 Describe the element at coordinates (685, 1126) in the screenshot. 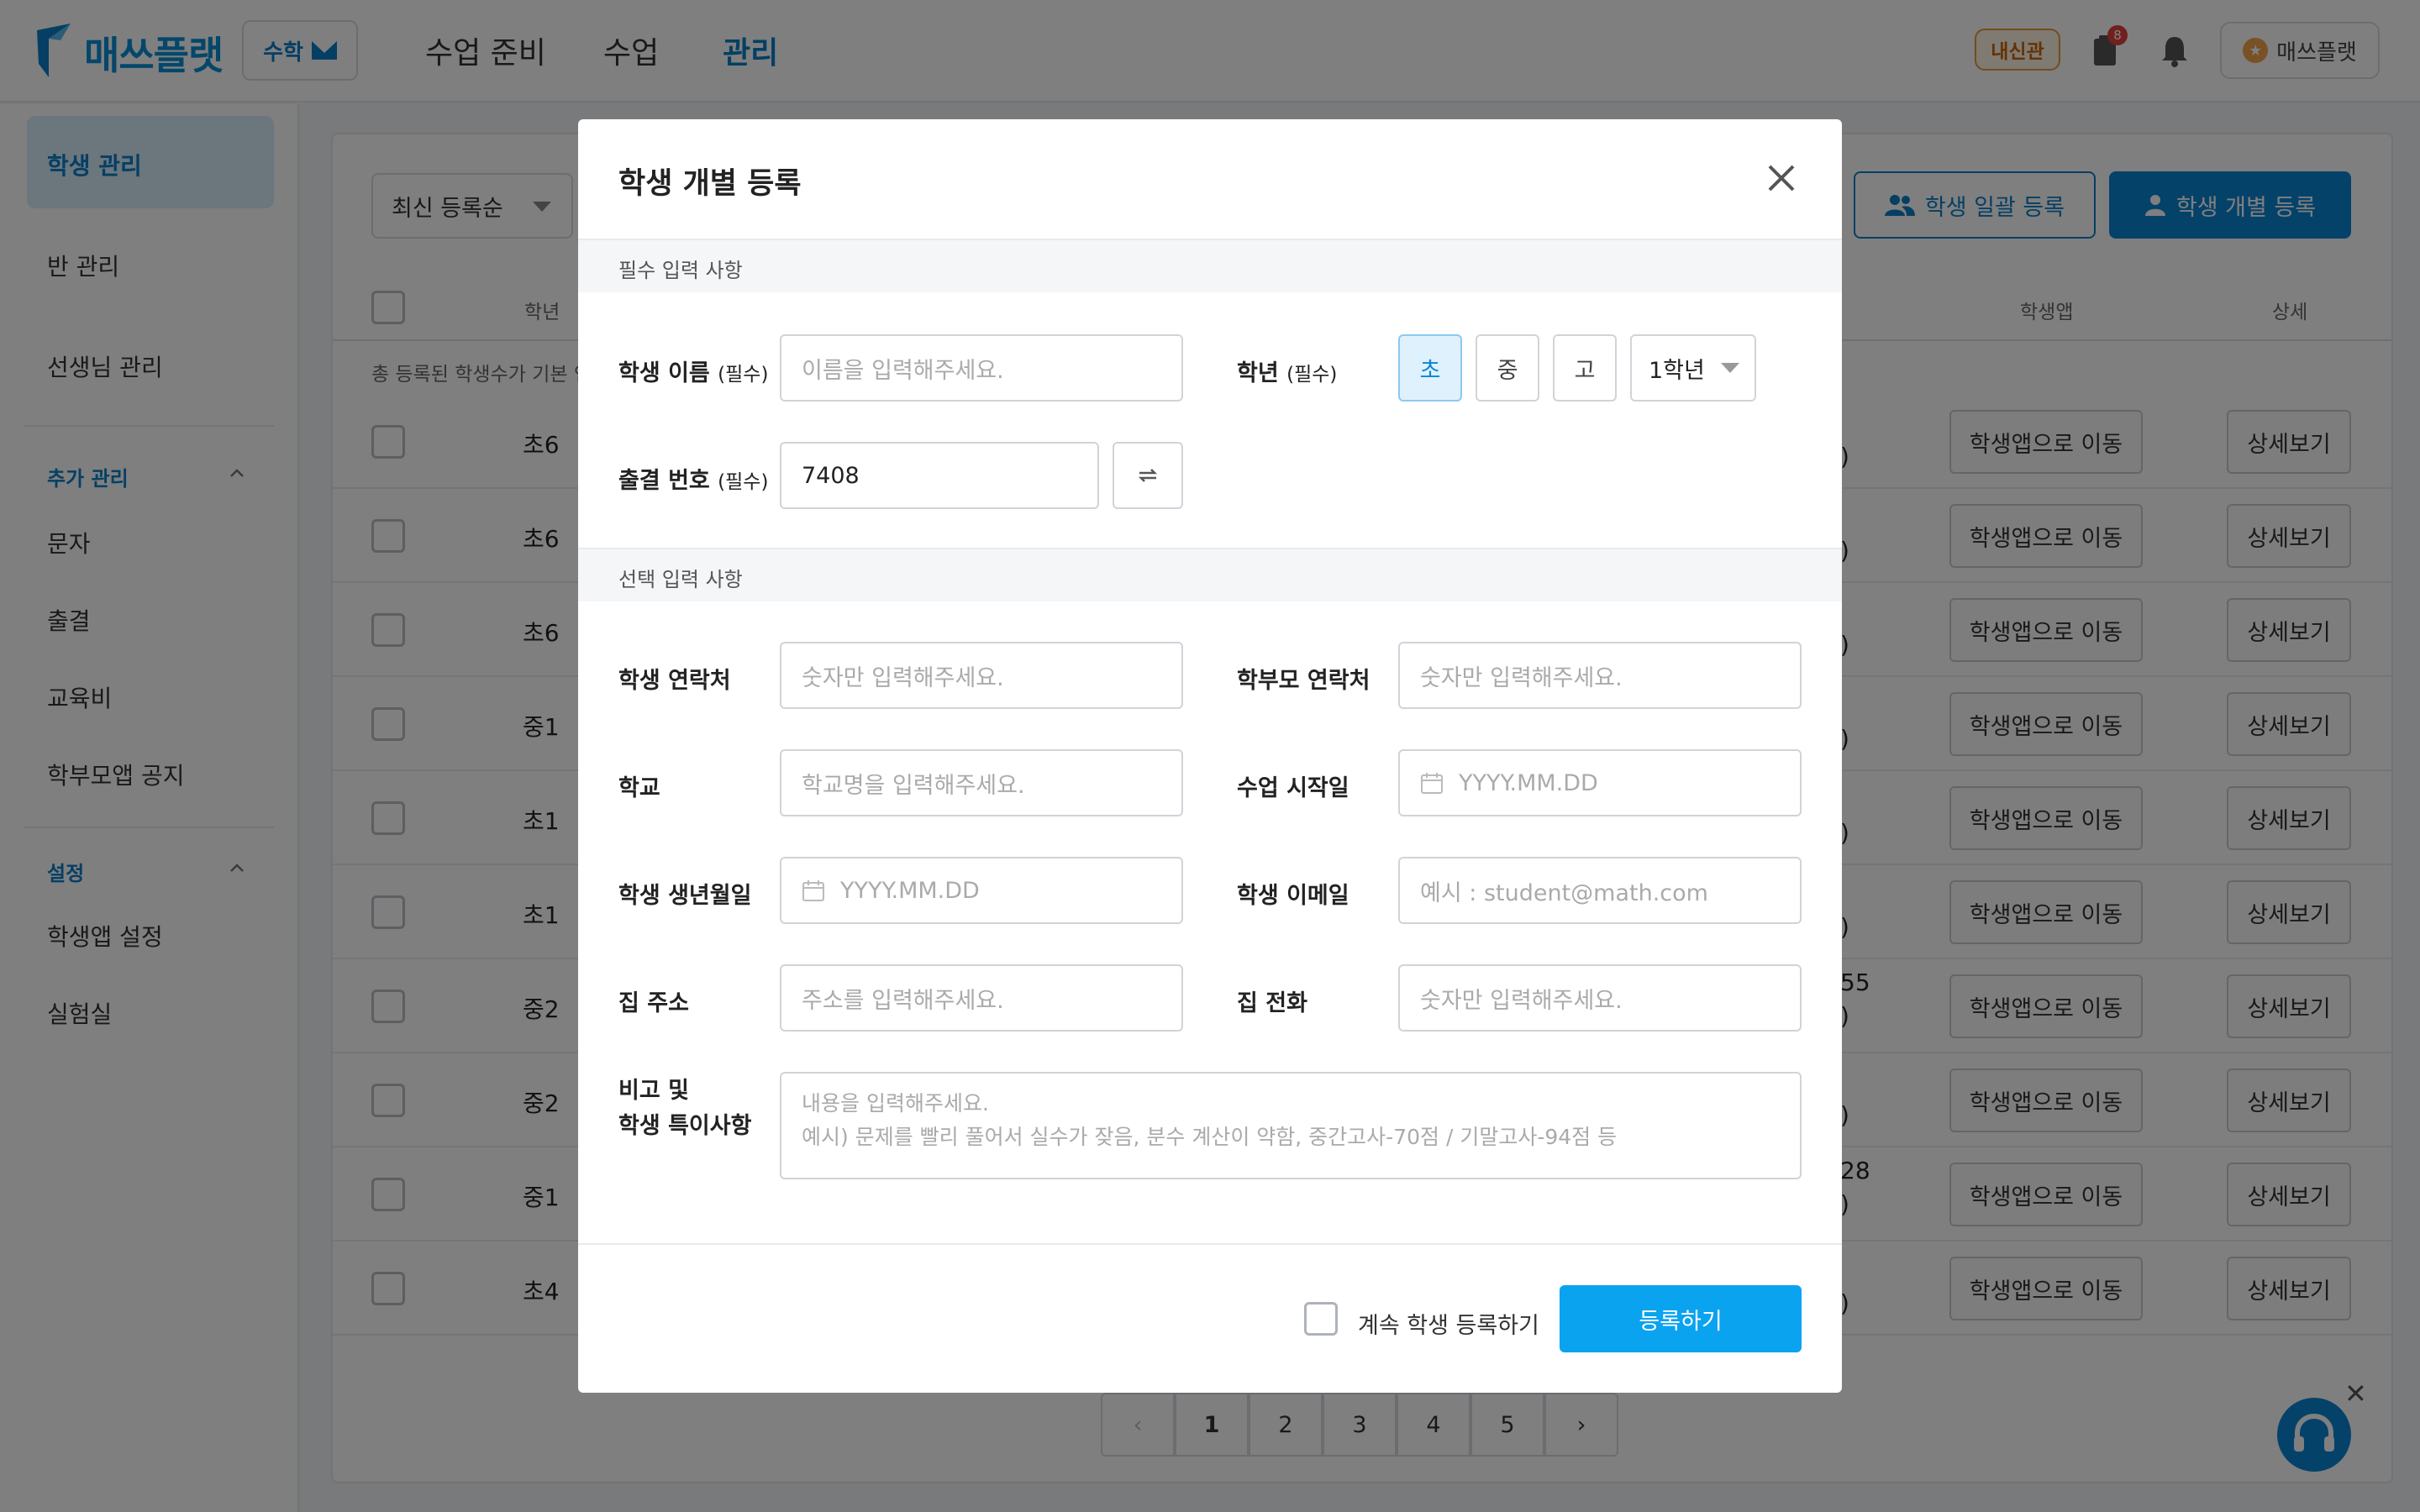

I see `memo-label-line2: 학생 특이사항` at that location.